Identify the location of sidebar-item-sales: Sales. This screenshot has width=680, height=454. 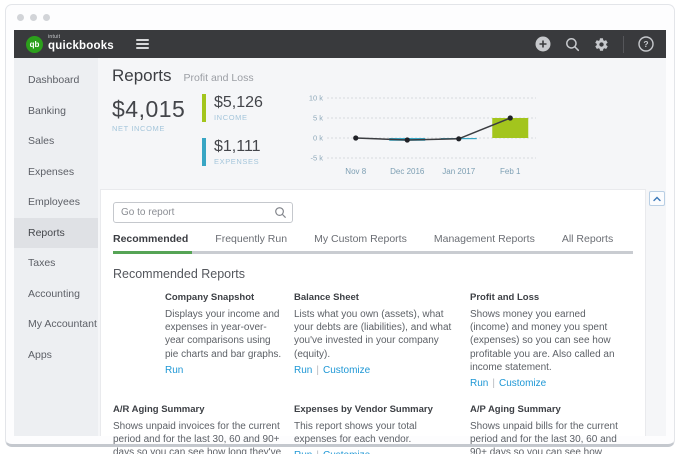
(56, 141).